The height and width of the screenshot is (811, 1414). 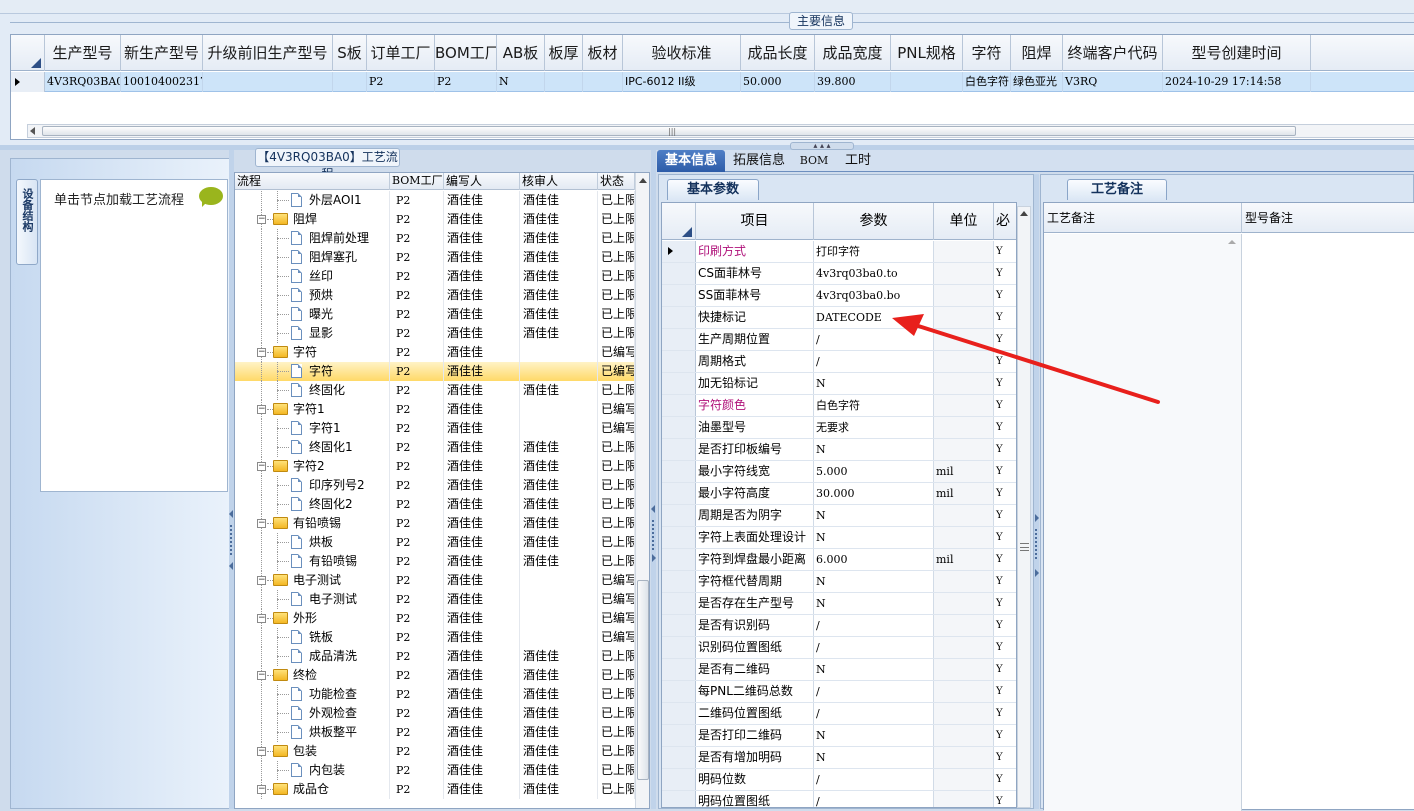 I want to click on tree-node-name-cell: 终固化2, so click(x=312, y=504).